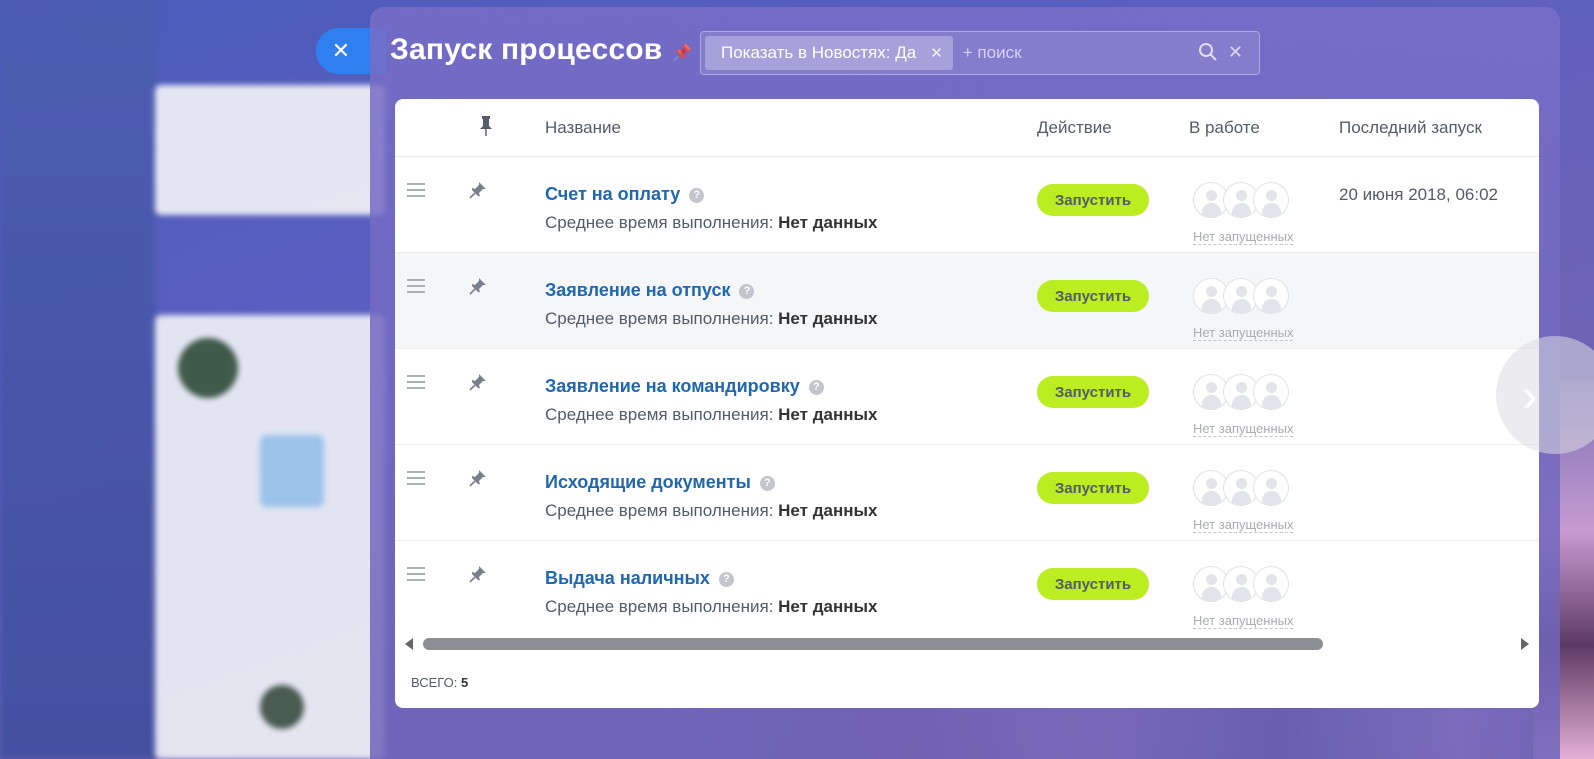 This screenshot has width=1594, height=759. What do you see at coordinates (270, 150) in the screenshot?
I see `background-card` at bounding box center [270, 150].